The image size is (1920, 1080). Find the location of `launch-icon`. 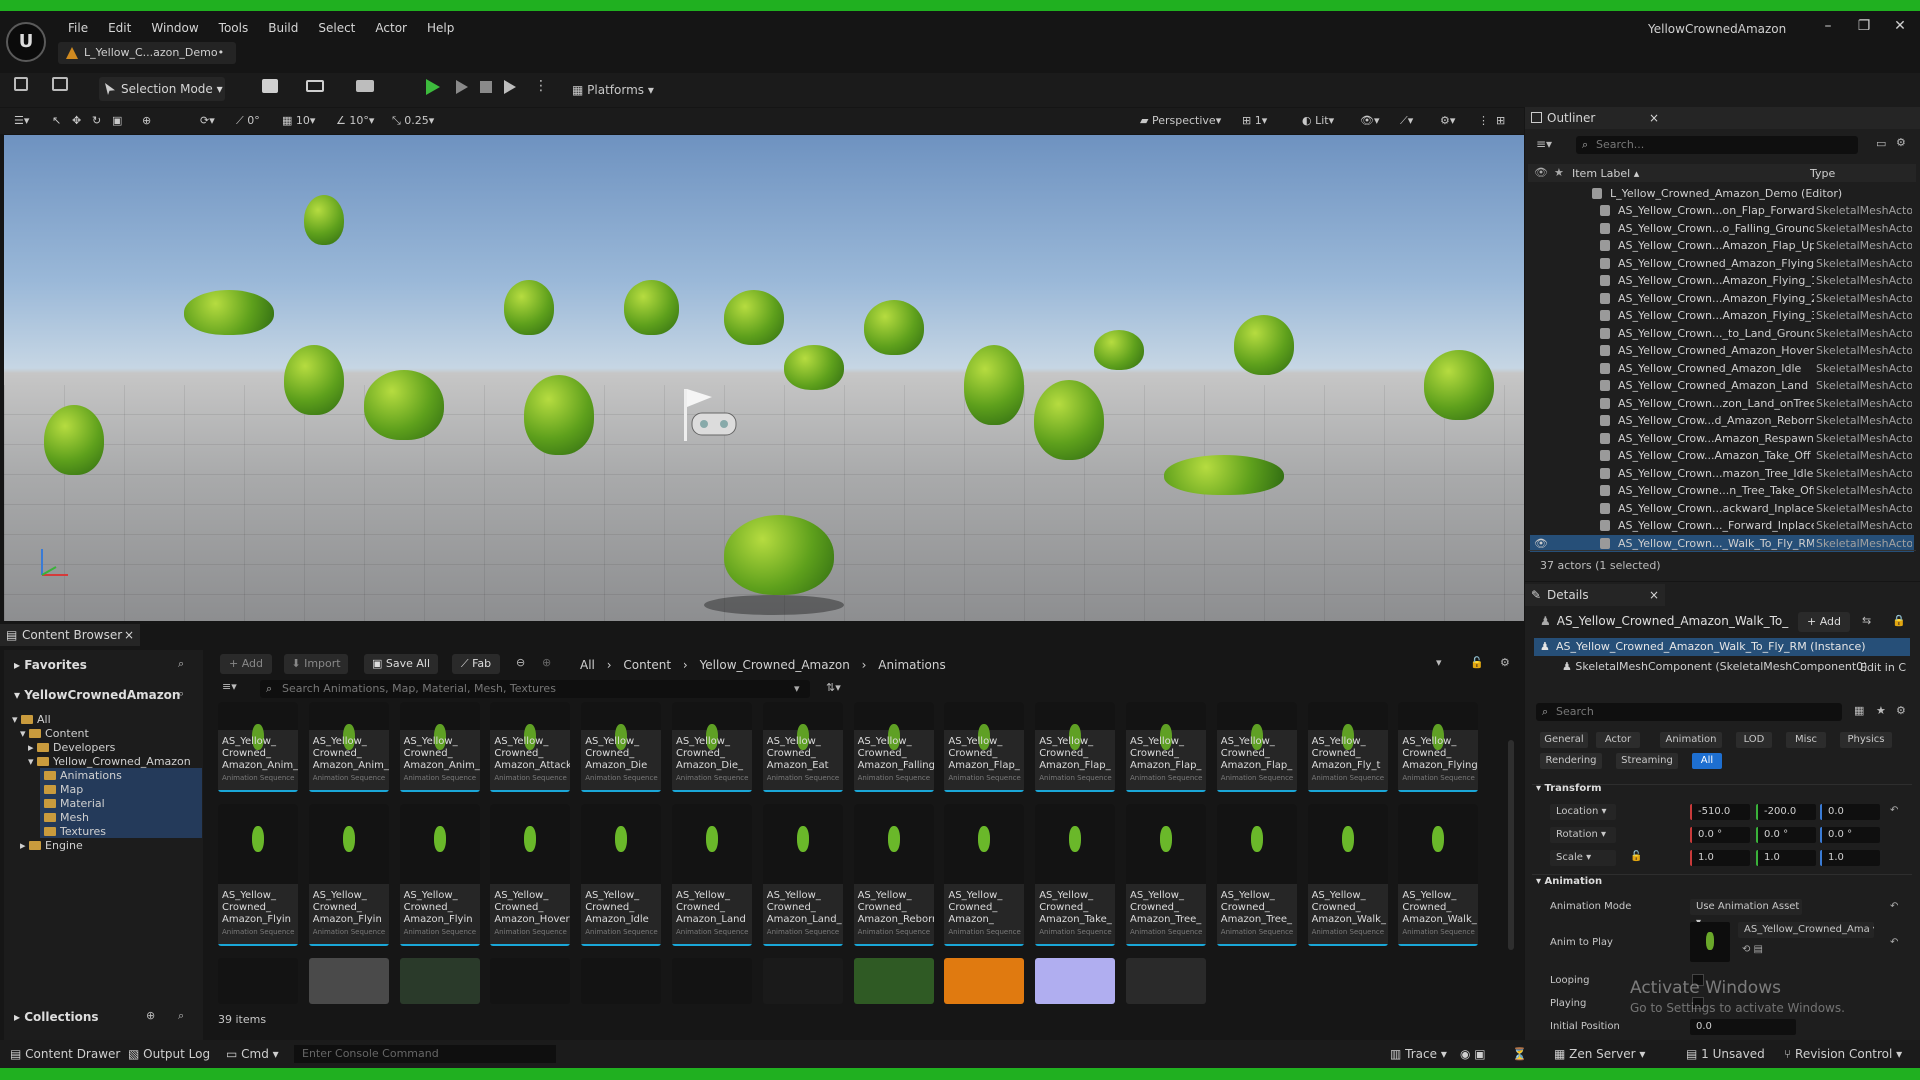

launch-icon is located at coordinates (510, 87).